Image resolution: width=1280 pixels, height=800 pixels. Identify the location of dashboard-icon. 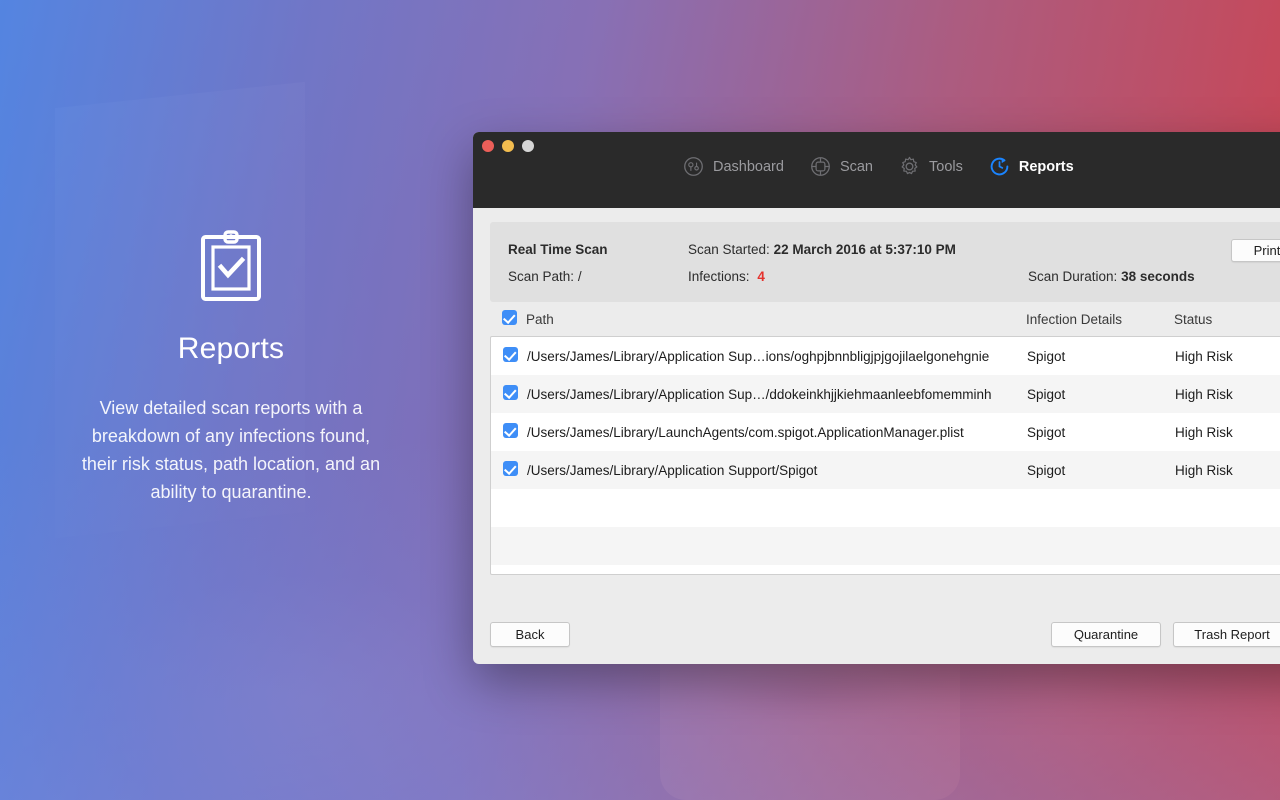
(693, 166).